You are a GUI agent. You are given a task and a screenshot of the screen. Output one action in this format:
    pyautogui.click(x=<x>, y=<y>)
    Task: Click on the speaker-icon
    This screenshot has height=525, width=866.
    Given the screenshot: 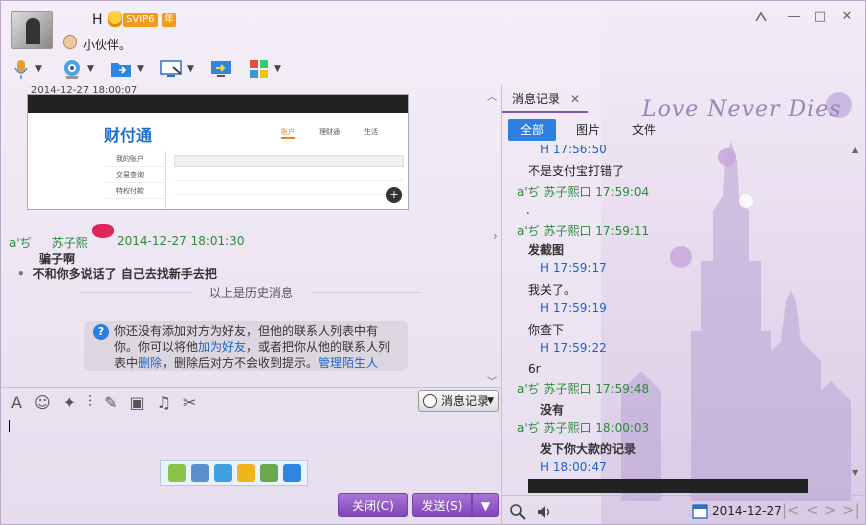 What is the action you would take?
    pyautogui.click(x=544, y=512)
    